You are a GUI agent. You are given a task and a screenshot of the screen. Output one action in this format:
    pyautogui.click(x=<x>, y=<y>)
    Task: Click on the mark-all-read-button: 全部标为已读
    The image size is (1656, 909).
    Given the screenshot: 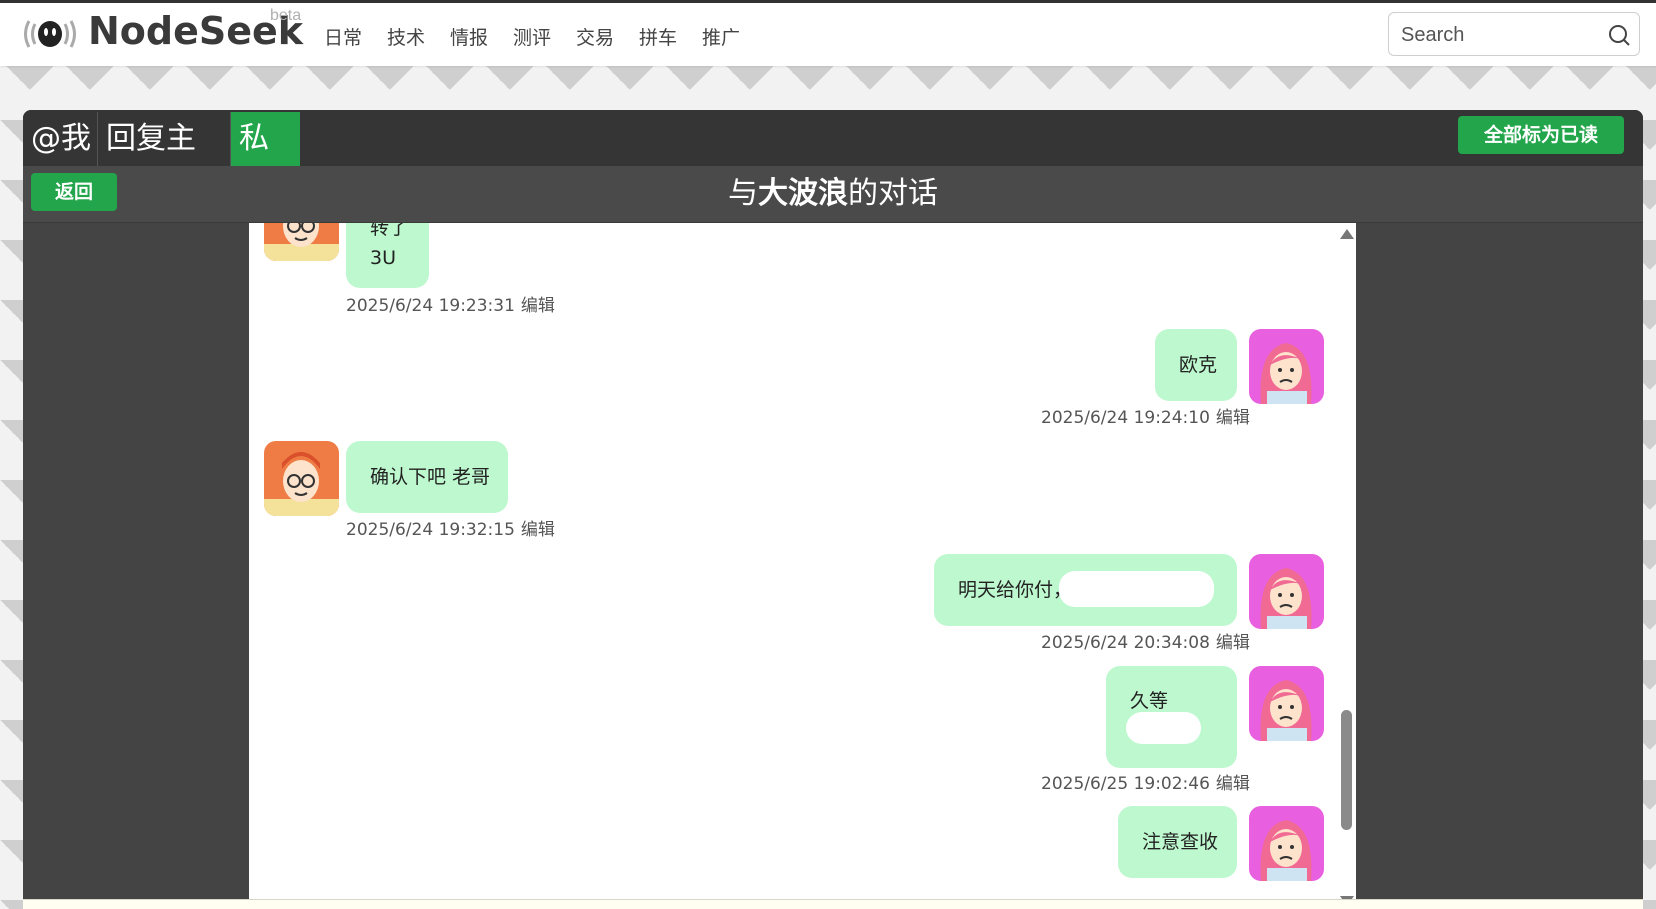 What is the action you would take?
    pyautogui.click(x=1541, y=135)
    